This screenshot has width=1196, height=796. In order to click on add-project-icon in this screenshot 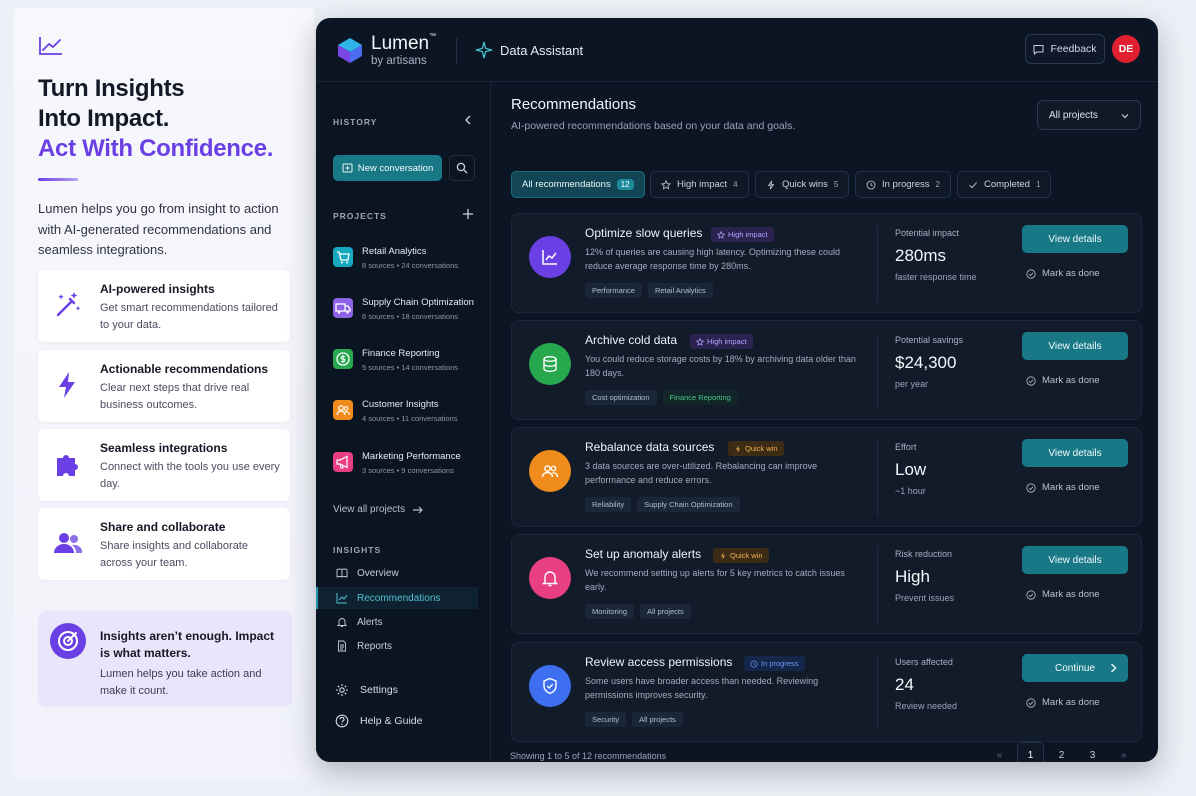, I will do `click(468, 214)`.